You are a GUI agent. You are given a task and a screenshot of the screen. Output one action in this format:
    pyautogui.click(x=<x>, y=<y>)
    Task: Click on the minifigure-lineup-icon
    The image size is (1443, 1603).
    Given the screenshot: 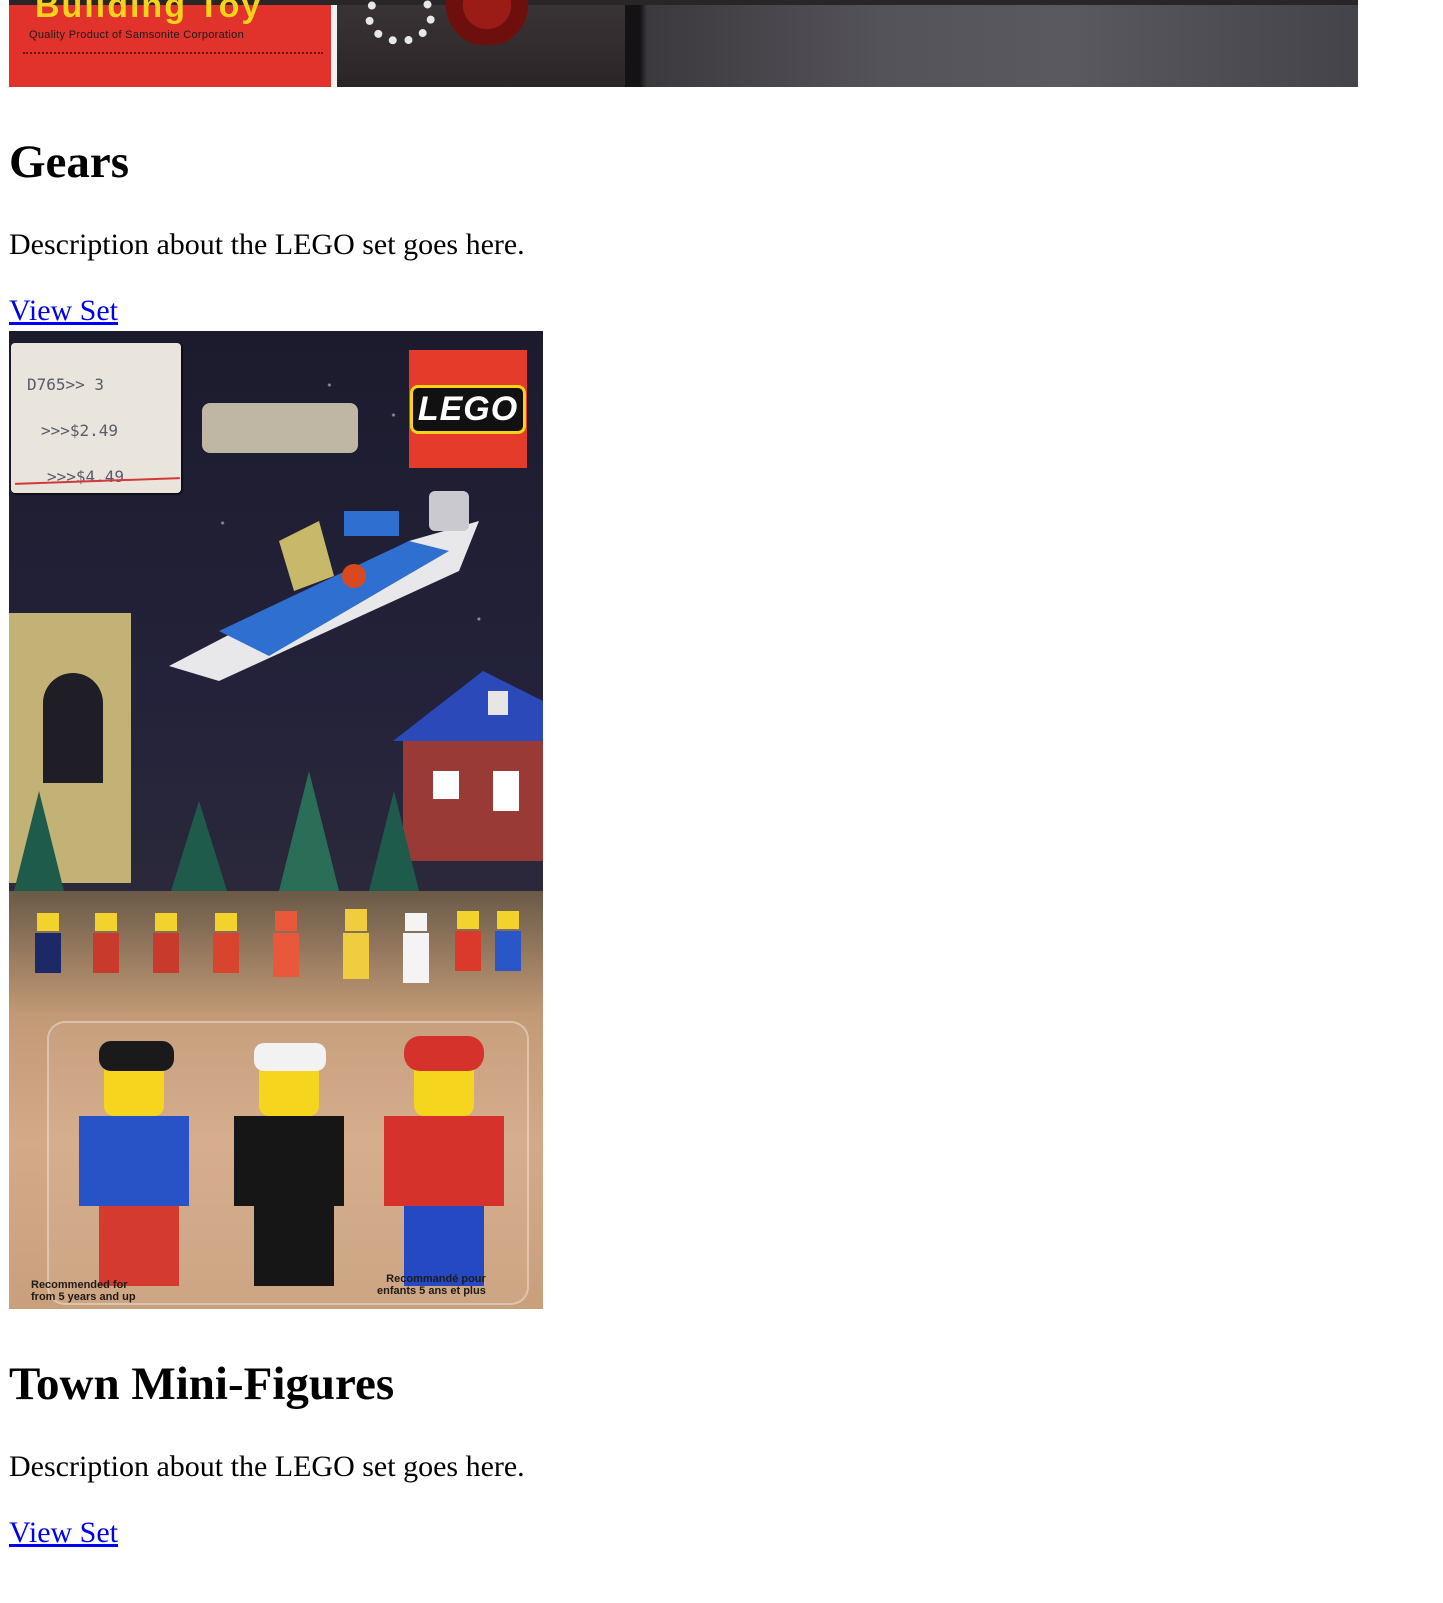 What is the action you would take?
    pyautogui.click(x=278, y=946)
    